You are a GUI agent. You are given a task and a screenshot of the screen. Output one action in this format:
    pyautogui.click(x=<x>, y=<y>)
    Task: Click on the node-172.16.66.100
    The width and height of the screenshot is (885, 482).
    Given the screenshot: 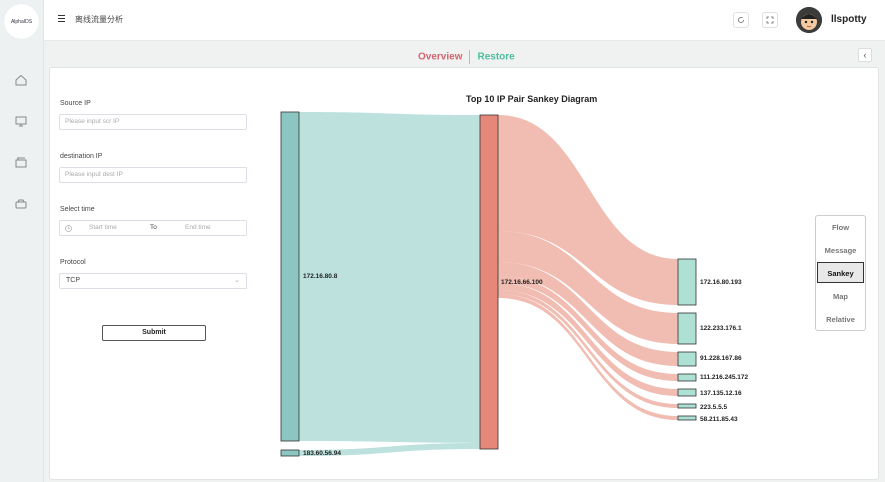 What is the action you would take?
    pyautogui.click(x=489, y=282)
    